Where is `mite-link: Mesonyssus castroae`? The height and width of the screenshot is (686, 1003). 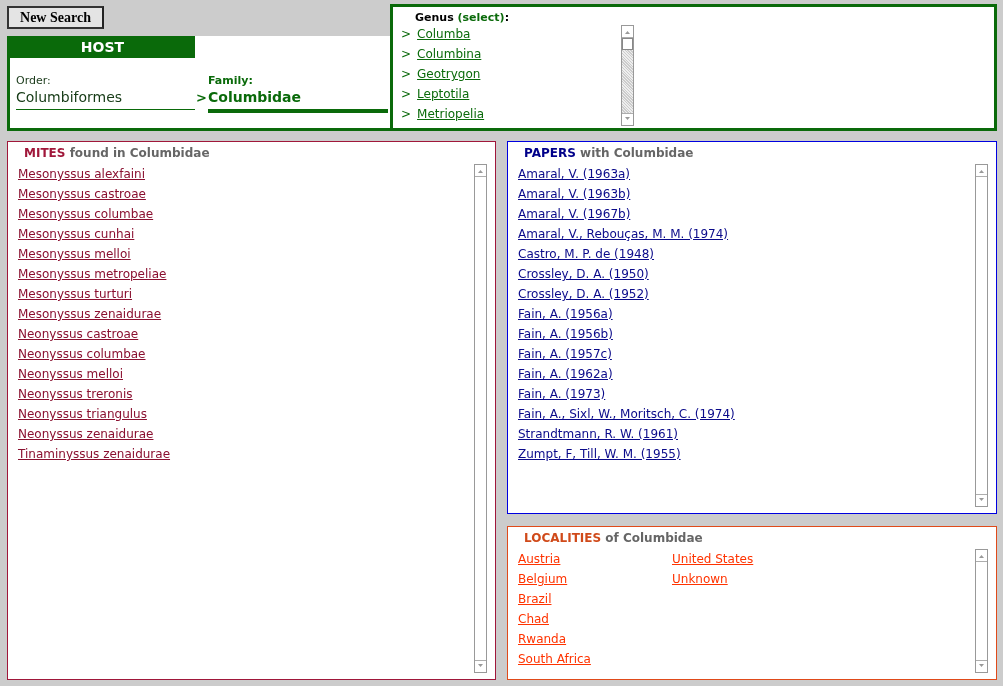
mite-link: Mesonyssus castroae is located at coordinates (82, 196).